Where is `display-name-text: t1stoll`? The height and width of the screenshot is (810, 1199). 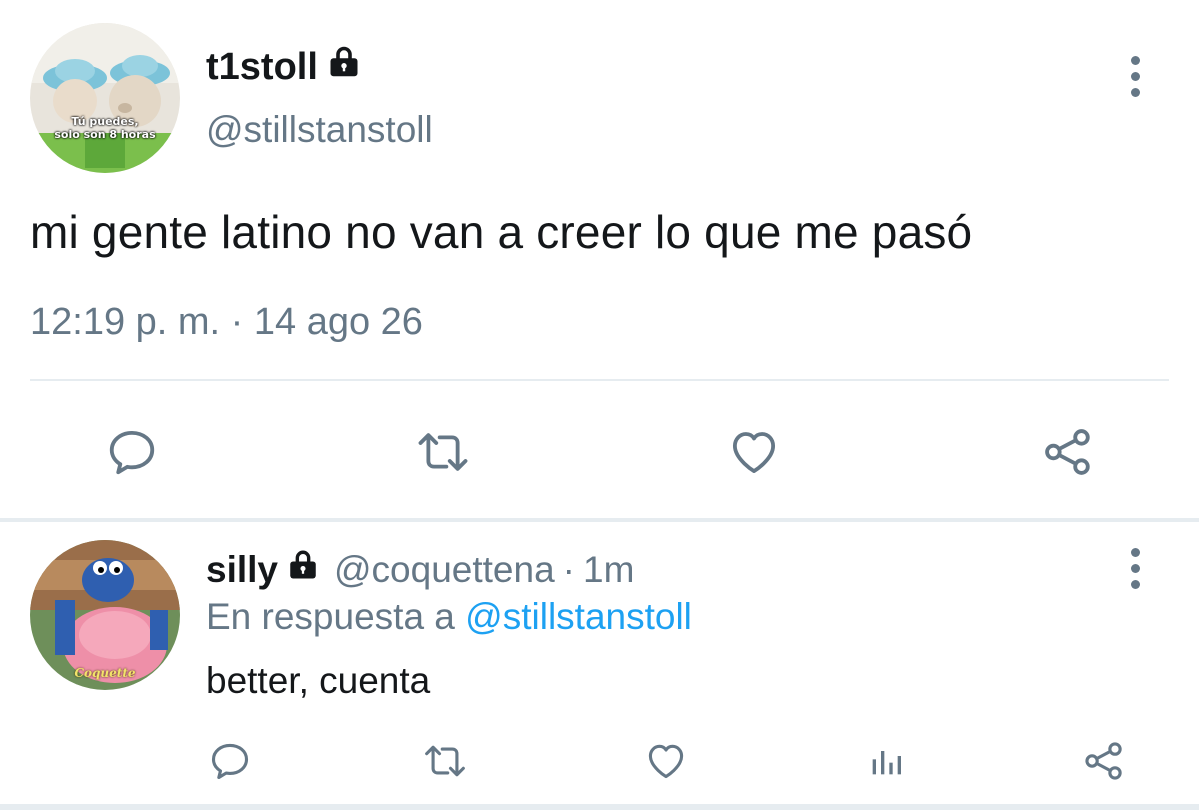 display-name-text: t1stoll is located at coordinates (262, 66).